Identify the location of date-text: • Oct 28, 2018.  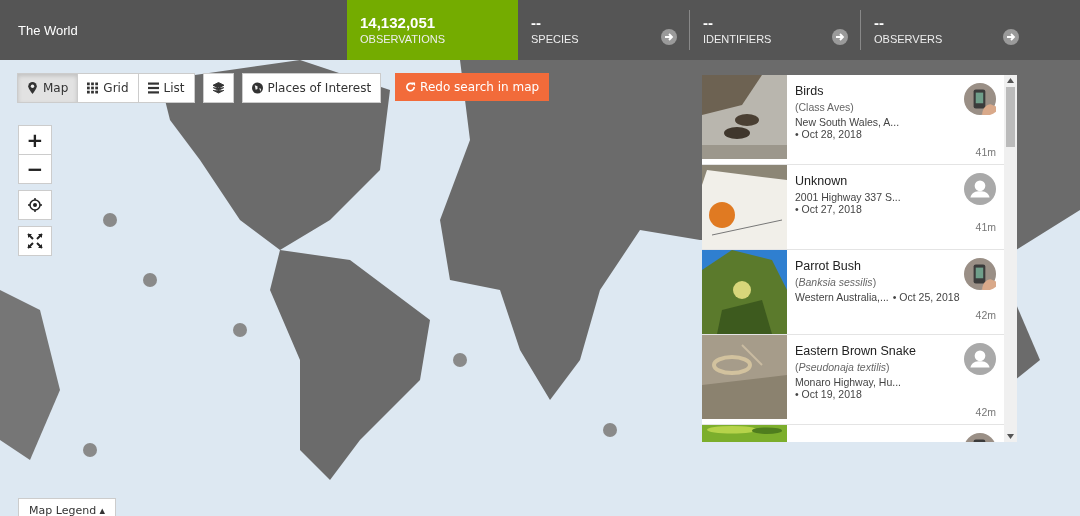
(828, 134).